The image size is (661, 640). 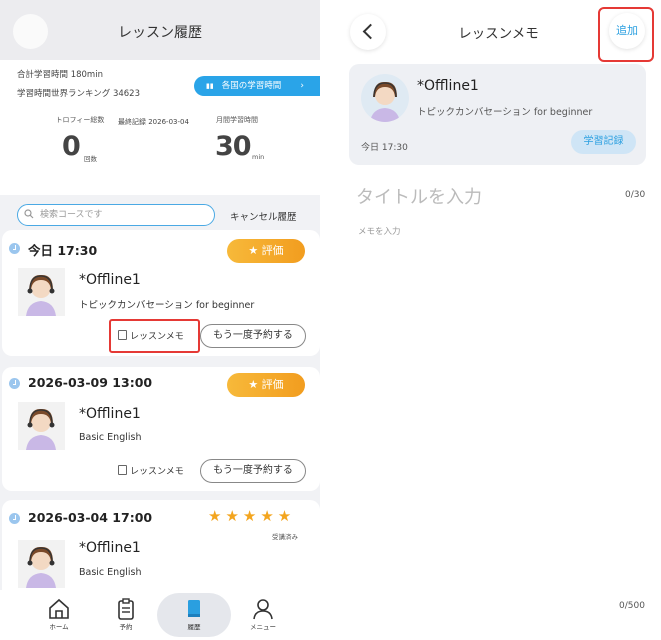 What do you see at coordinates (263, 627) in the screenshot?
I see `tab-label: メニュー` at bounding box center [263, 627].